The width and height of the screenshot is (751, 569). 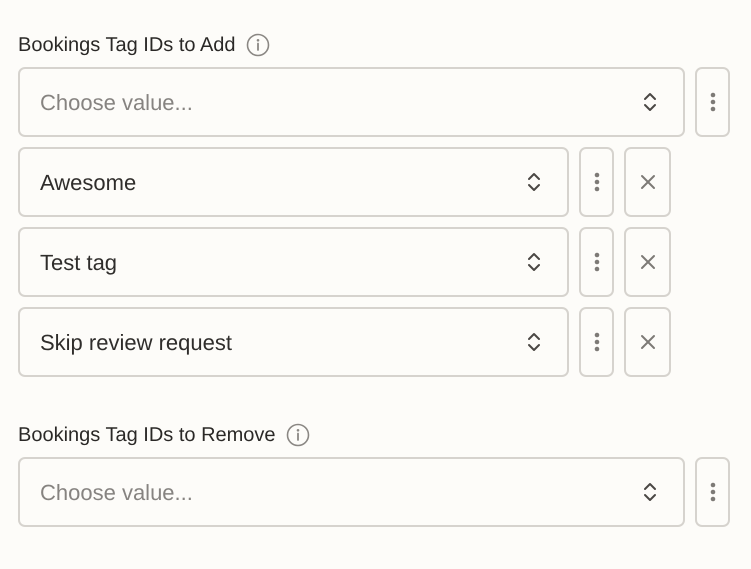 What do you see at coordinates (127, 45) in the screenshot?
I see `field-label: Bookings Tag IDs to Add` at bounding box center [127, 45].